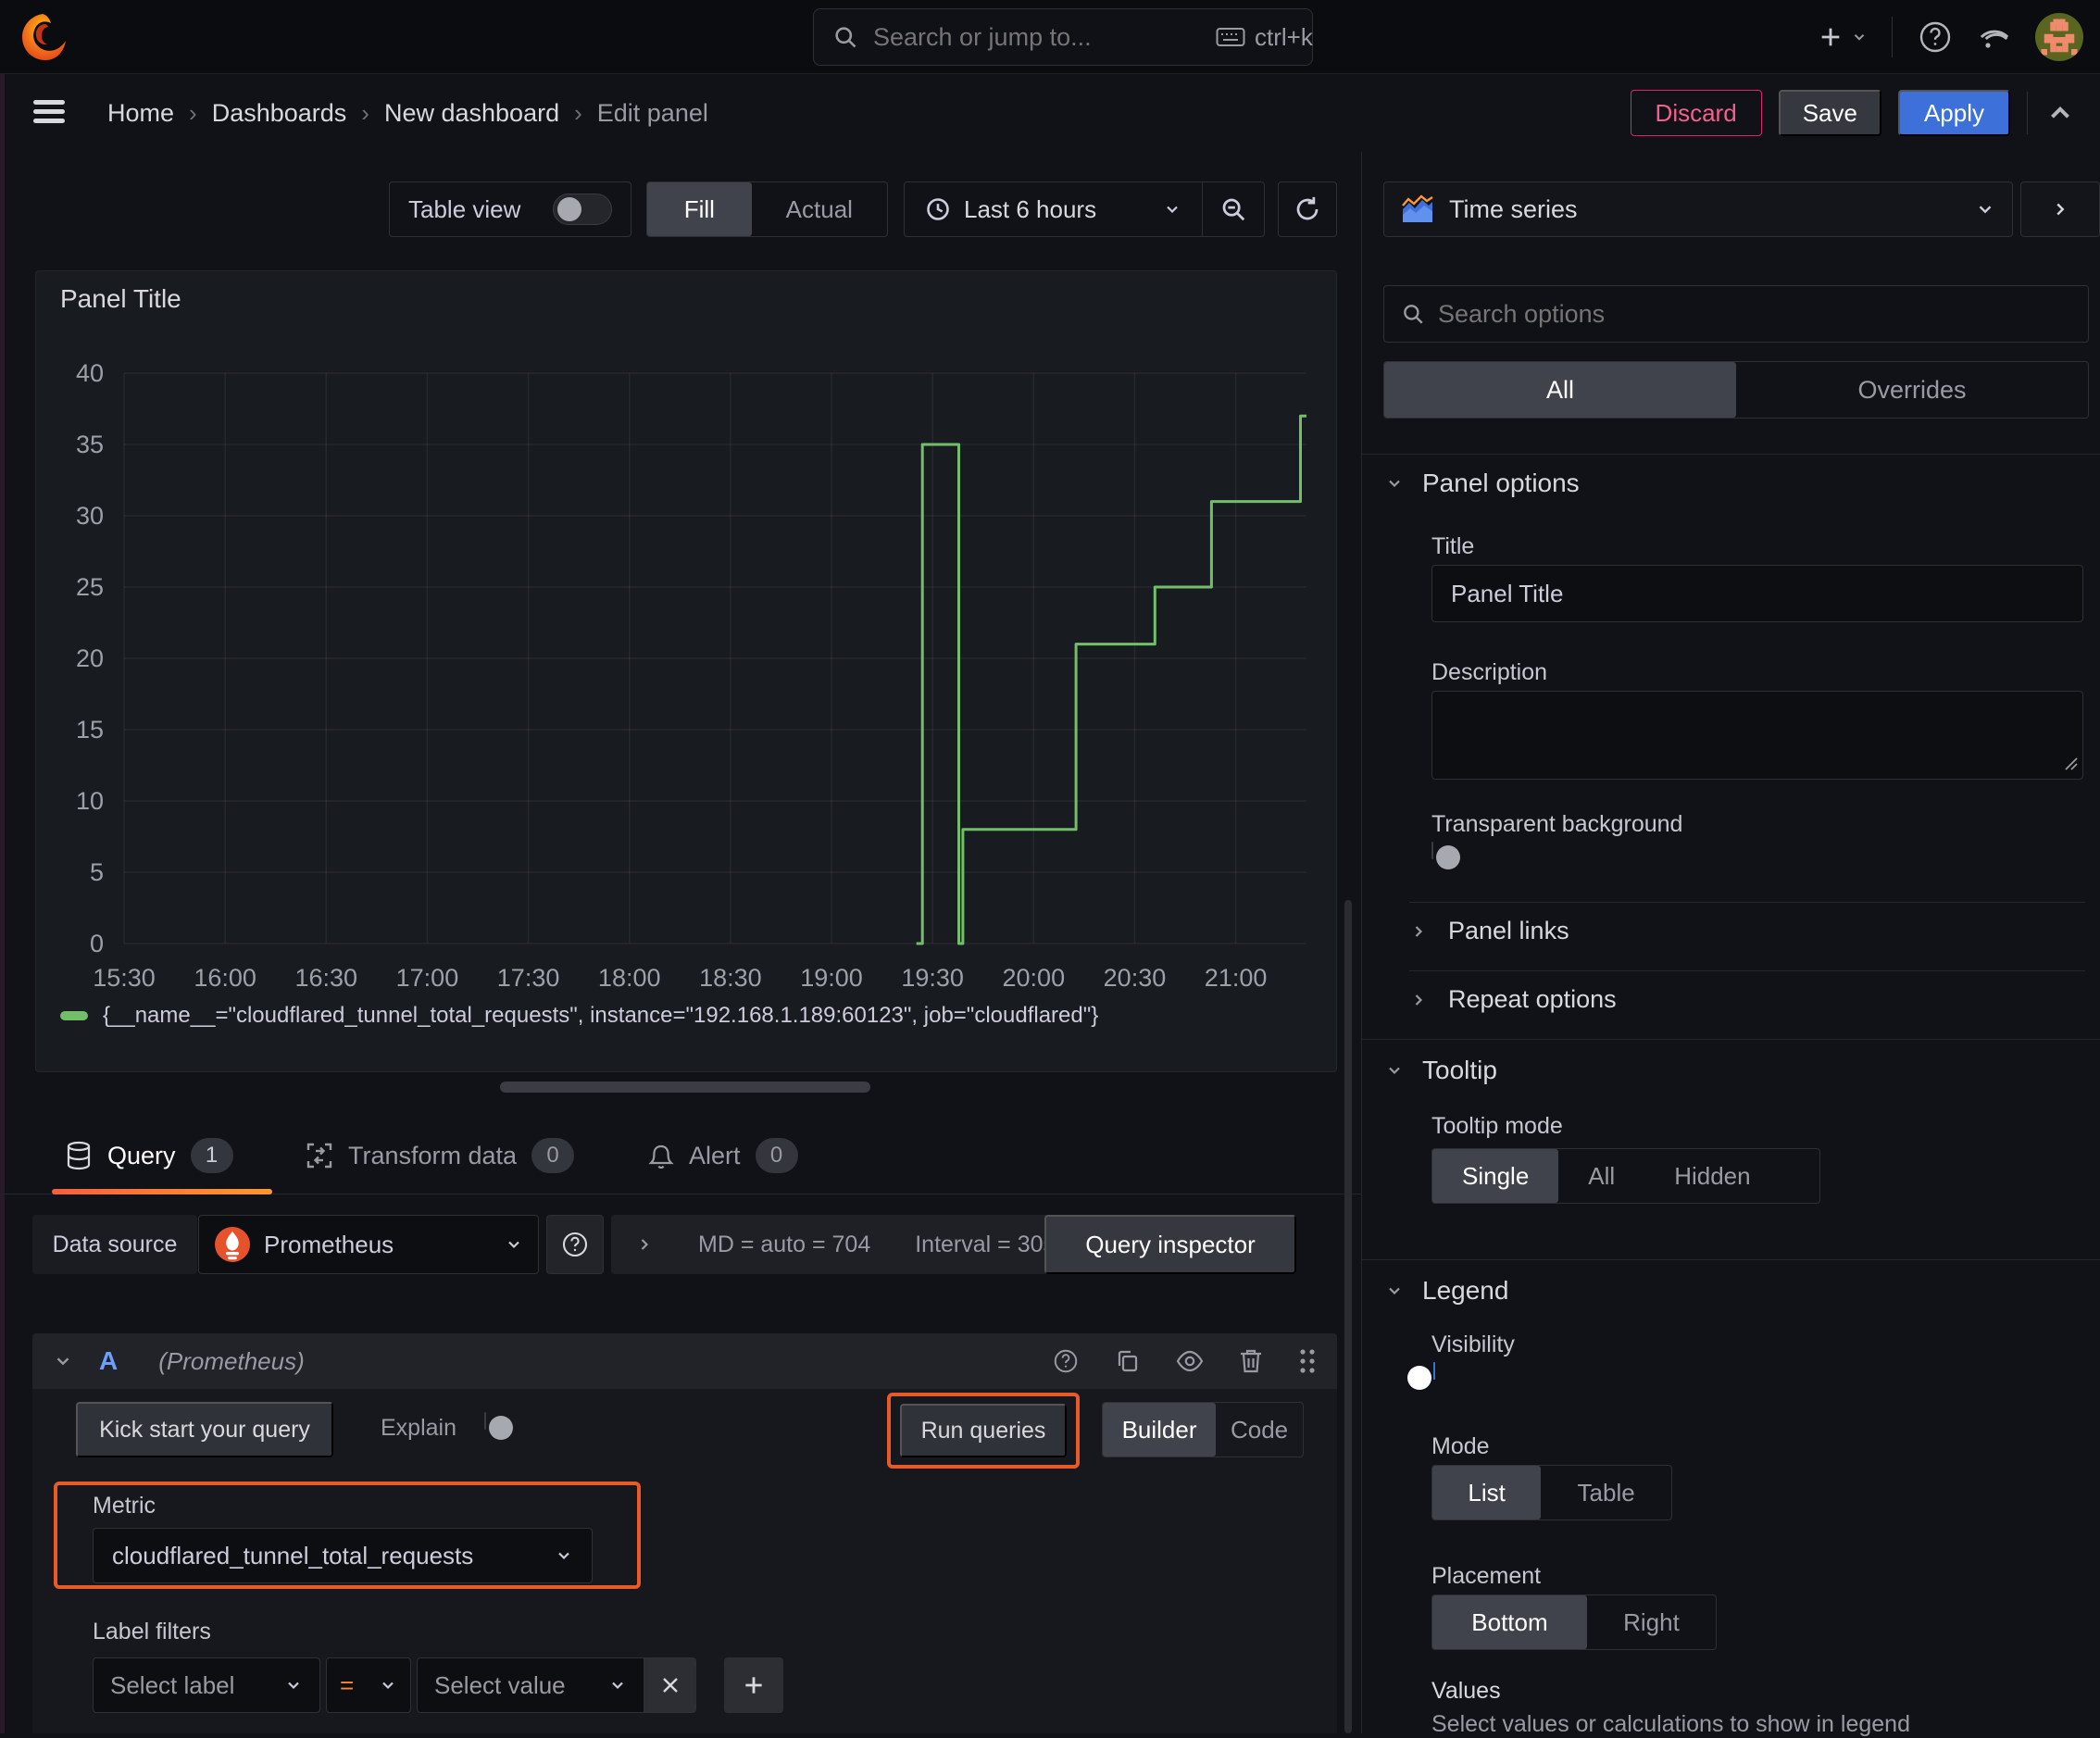 This screenshot has height=1738, width=2100. I want to click on panel-title-field, so click(1757, 594).